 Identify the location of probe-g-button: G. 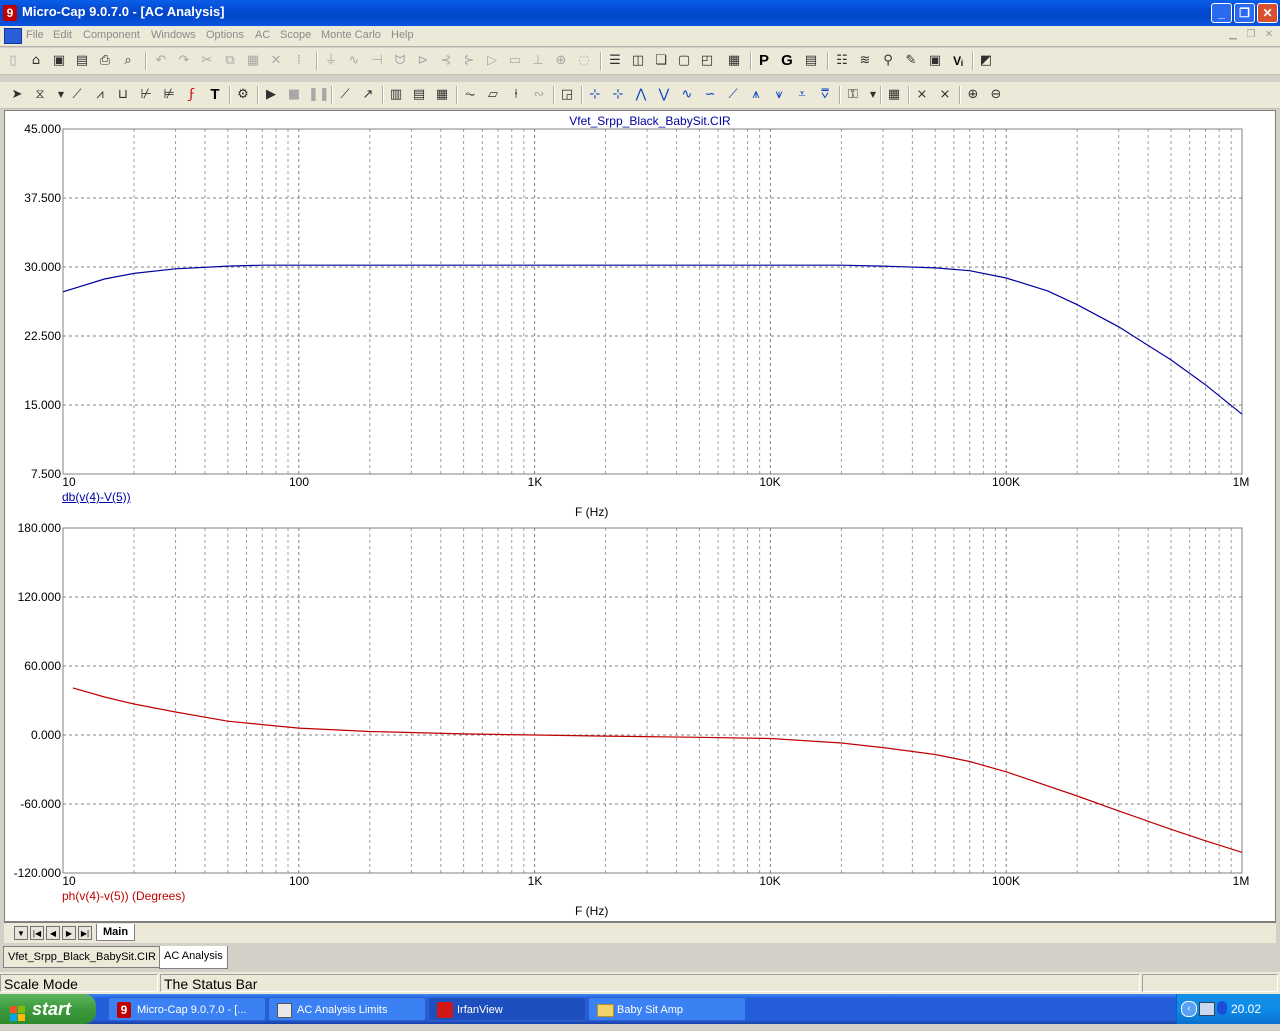
(787, 61).